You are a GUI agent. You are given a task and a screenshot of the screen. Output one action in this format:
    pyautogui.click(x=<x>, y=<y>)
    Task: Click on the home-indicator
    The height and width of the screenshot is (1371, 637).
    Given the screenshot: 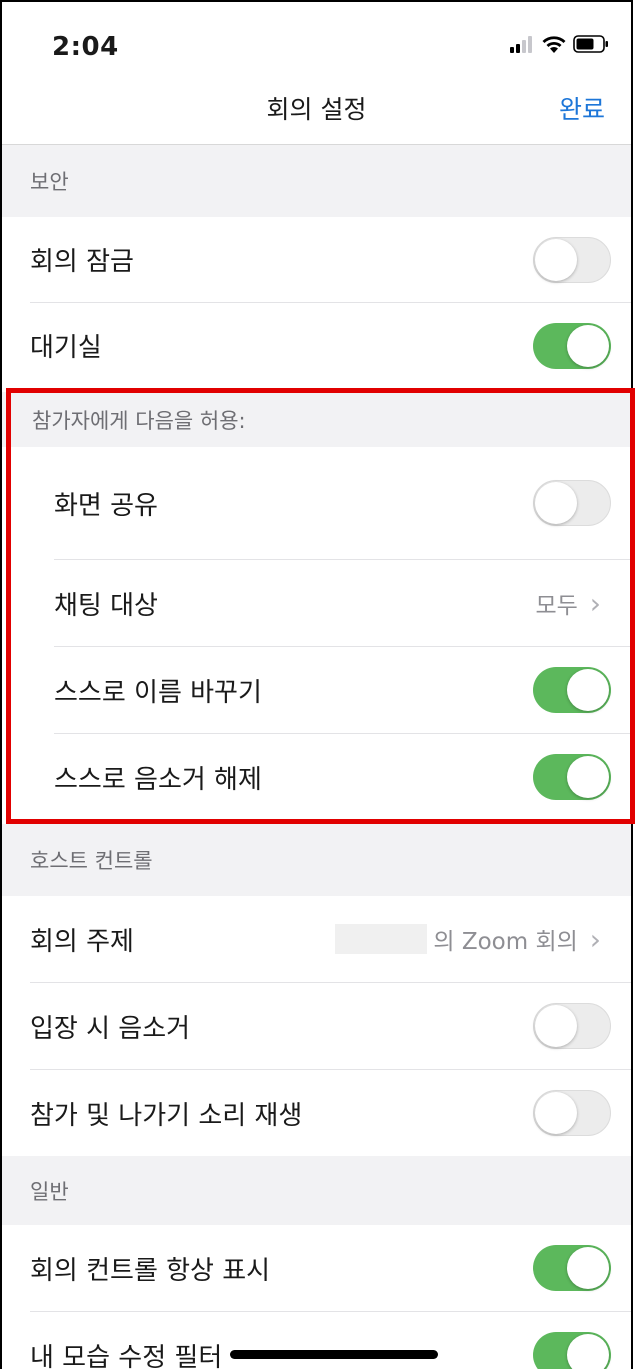 What is the action you would take?
    pyautogui.click(x=334, y=1354)
    